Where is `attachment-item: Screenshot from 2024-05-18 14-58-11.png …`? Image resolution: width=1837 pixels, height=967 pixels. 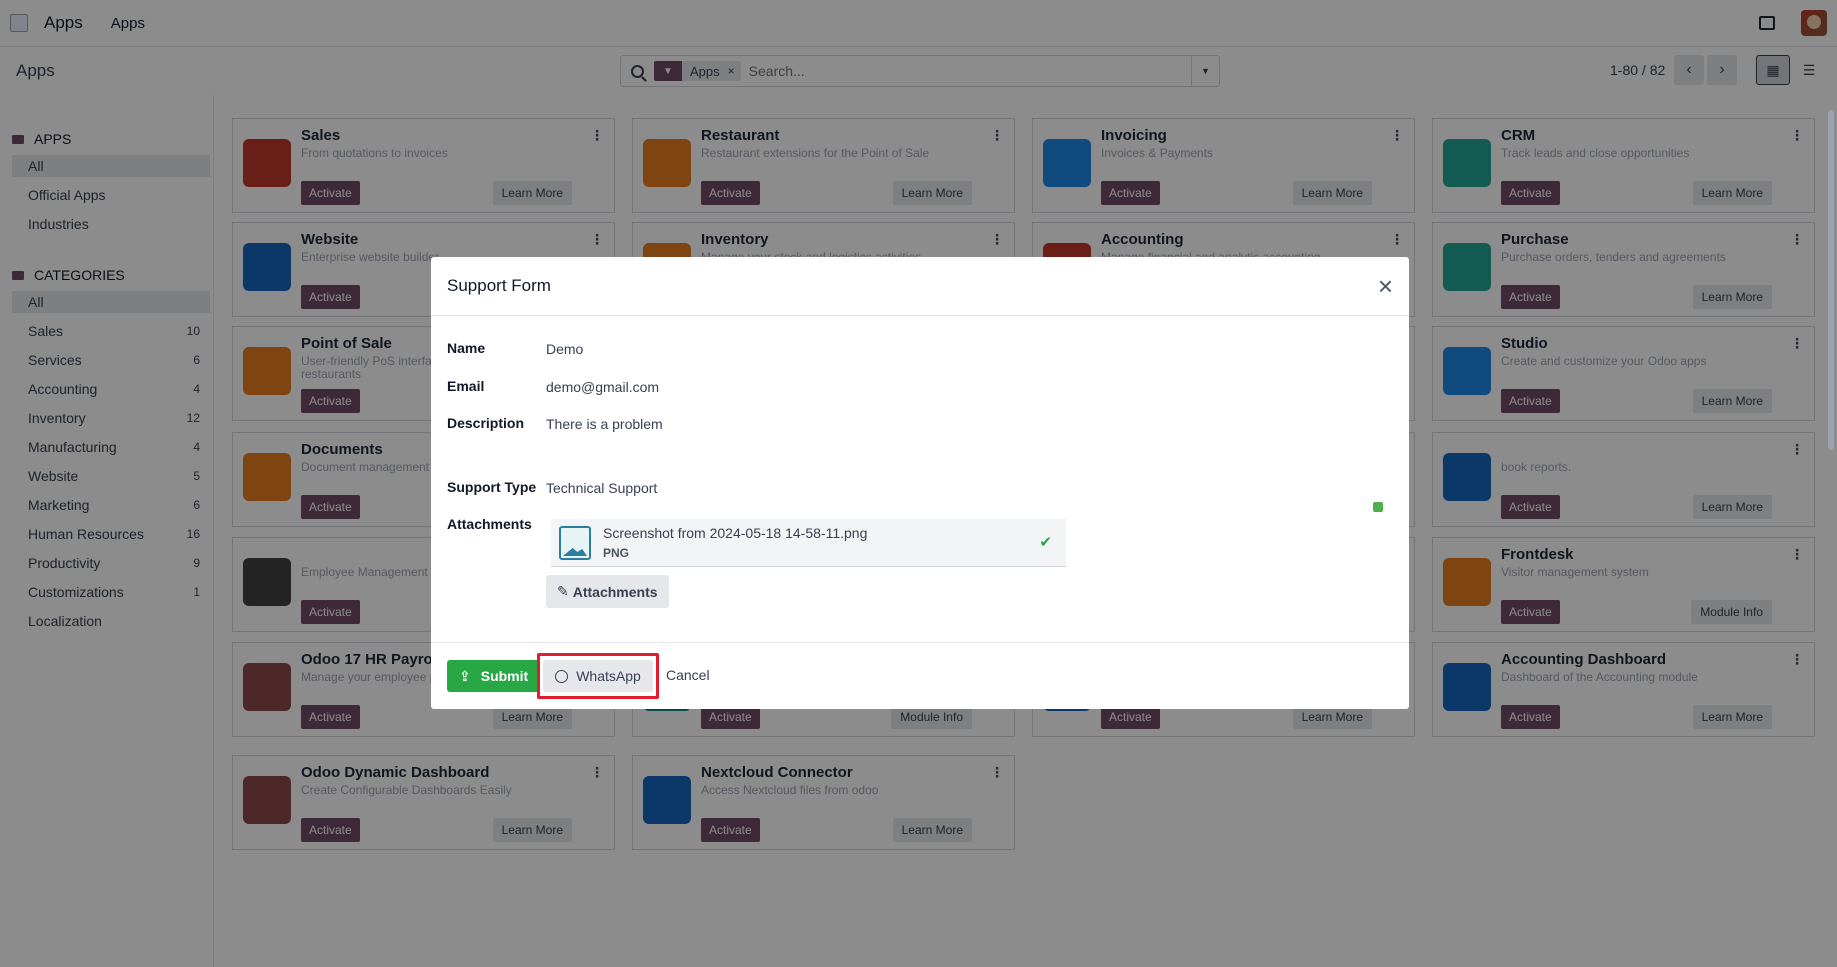
attachment-item: Screenshot from 2024-05-18 14-58-11.png … is located at coordinates (808, 543).